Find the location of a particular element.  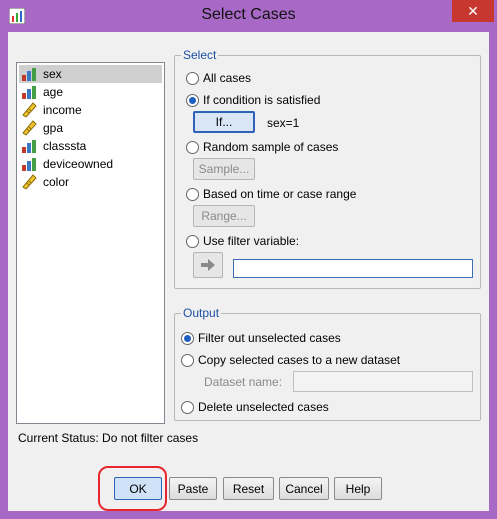

variable-name: income is located at coordinates (62, 110).